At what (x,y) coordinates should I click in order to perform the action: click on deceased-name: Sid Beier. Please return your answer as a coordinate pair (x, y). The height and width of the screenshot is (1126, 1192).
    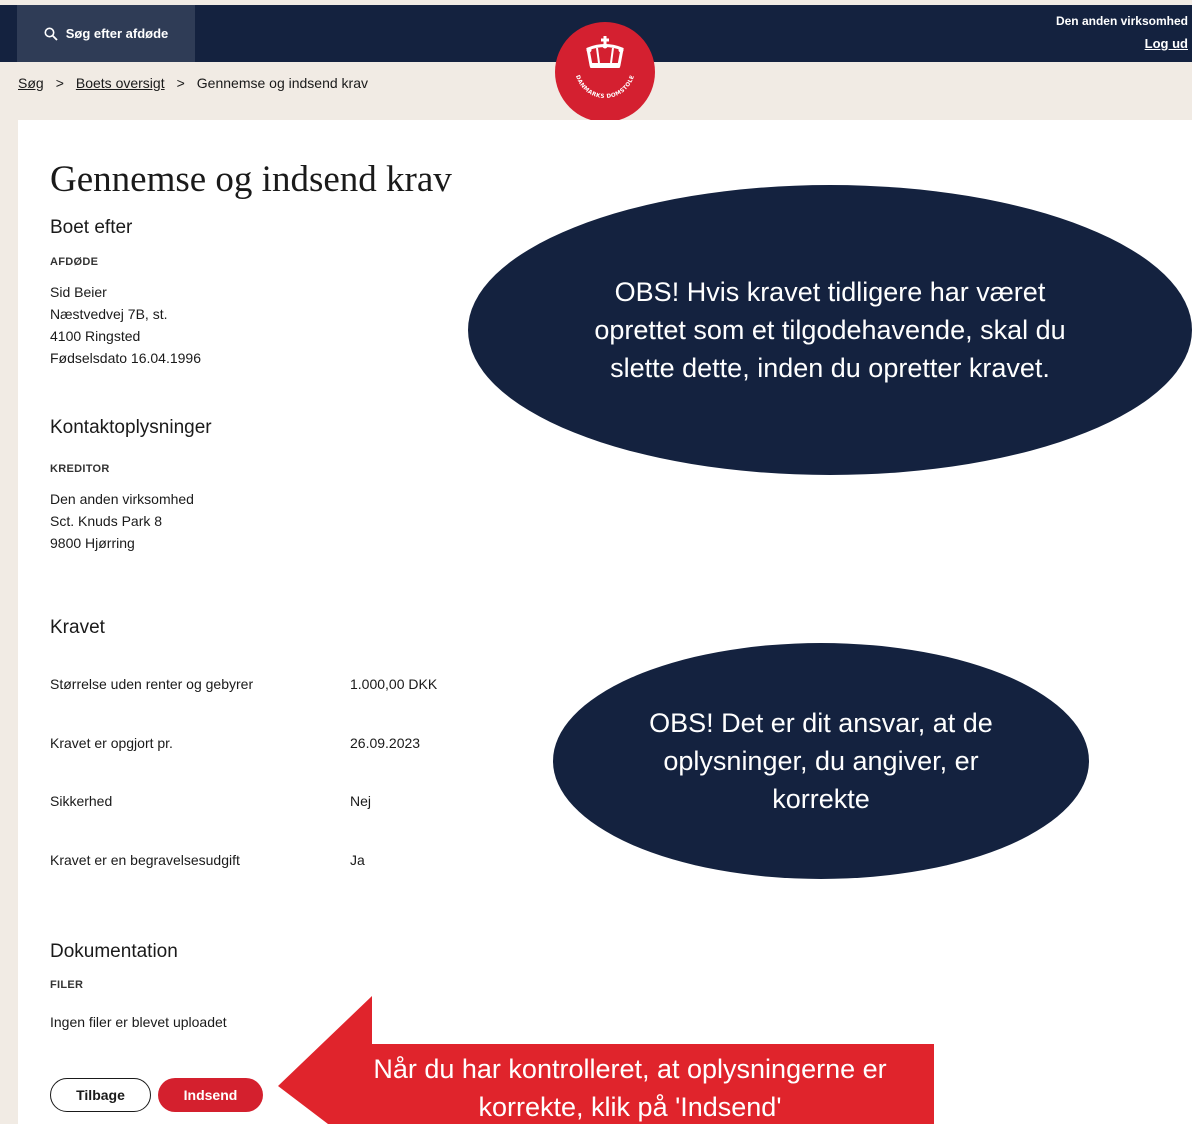
    Looking at the image, I should click on (78, 292).